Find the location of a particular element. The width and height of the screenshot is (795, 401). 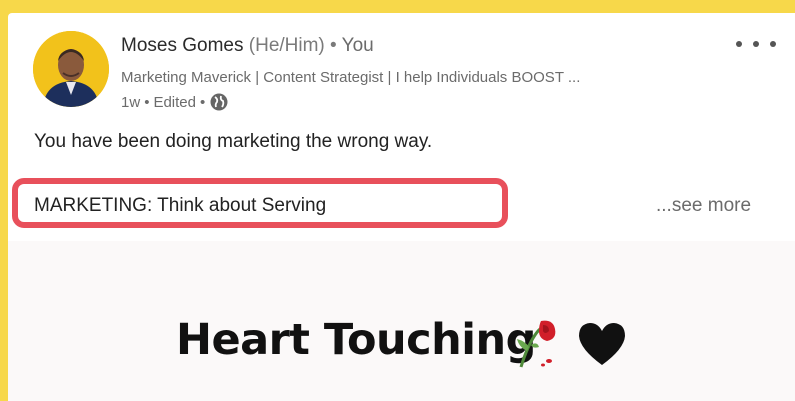

post-text-line: MARKETING: Think about Serving is located at coordinates (180, 205).